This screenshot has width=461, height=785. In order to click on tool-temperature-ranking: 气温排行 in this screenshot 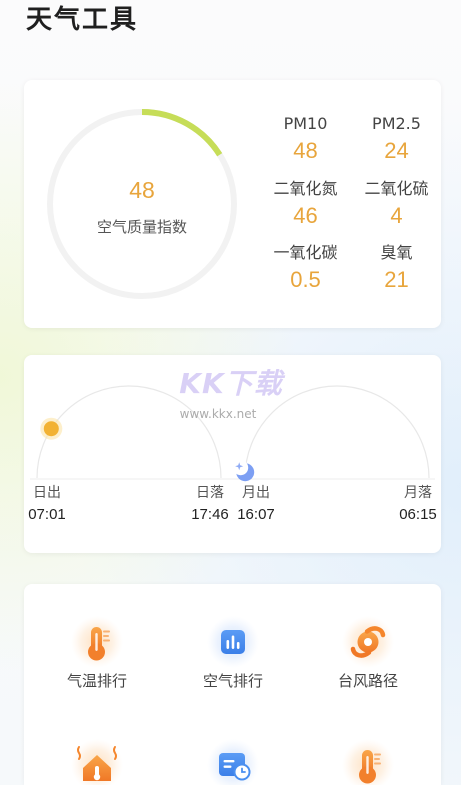, I will do `click(97, 653)`.